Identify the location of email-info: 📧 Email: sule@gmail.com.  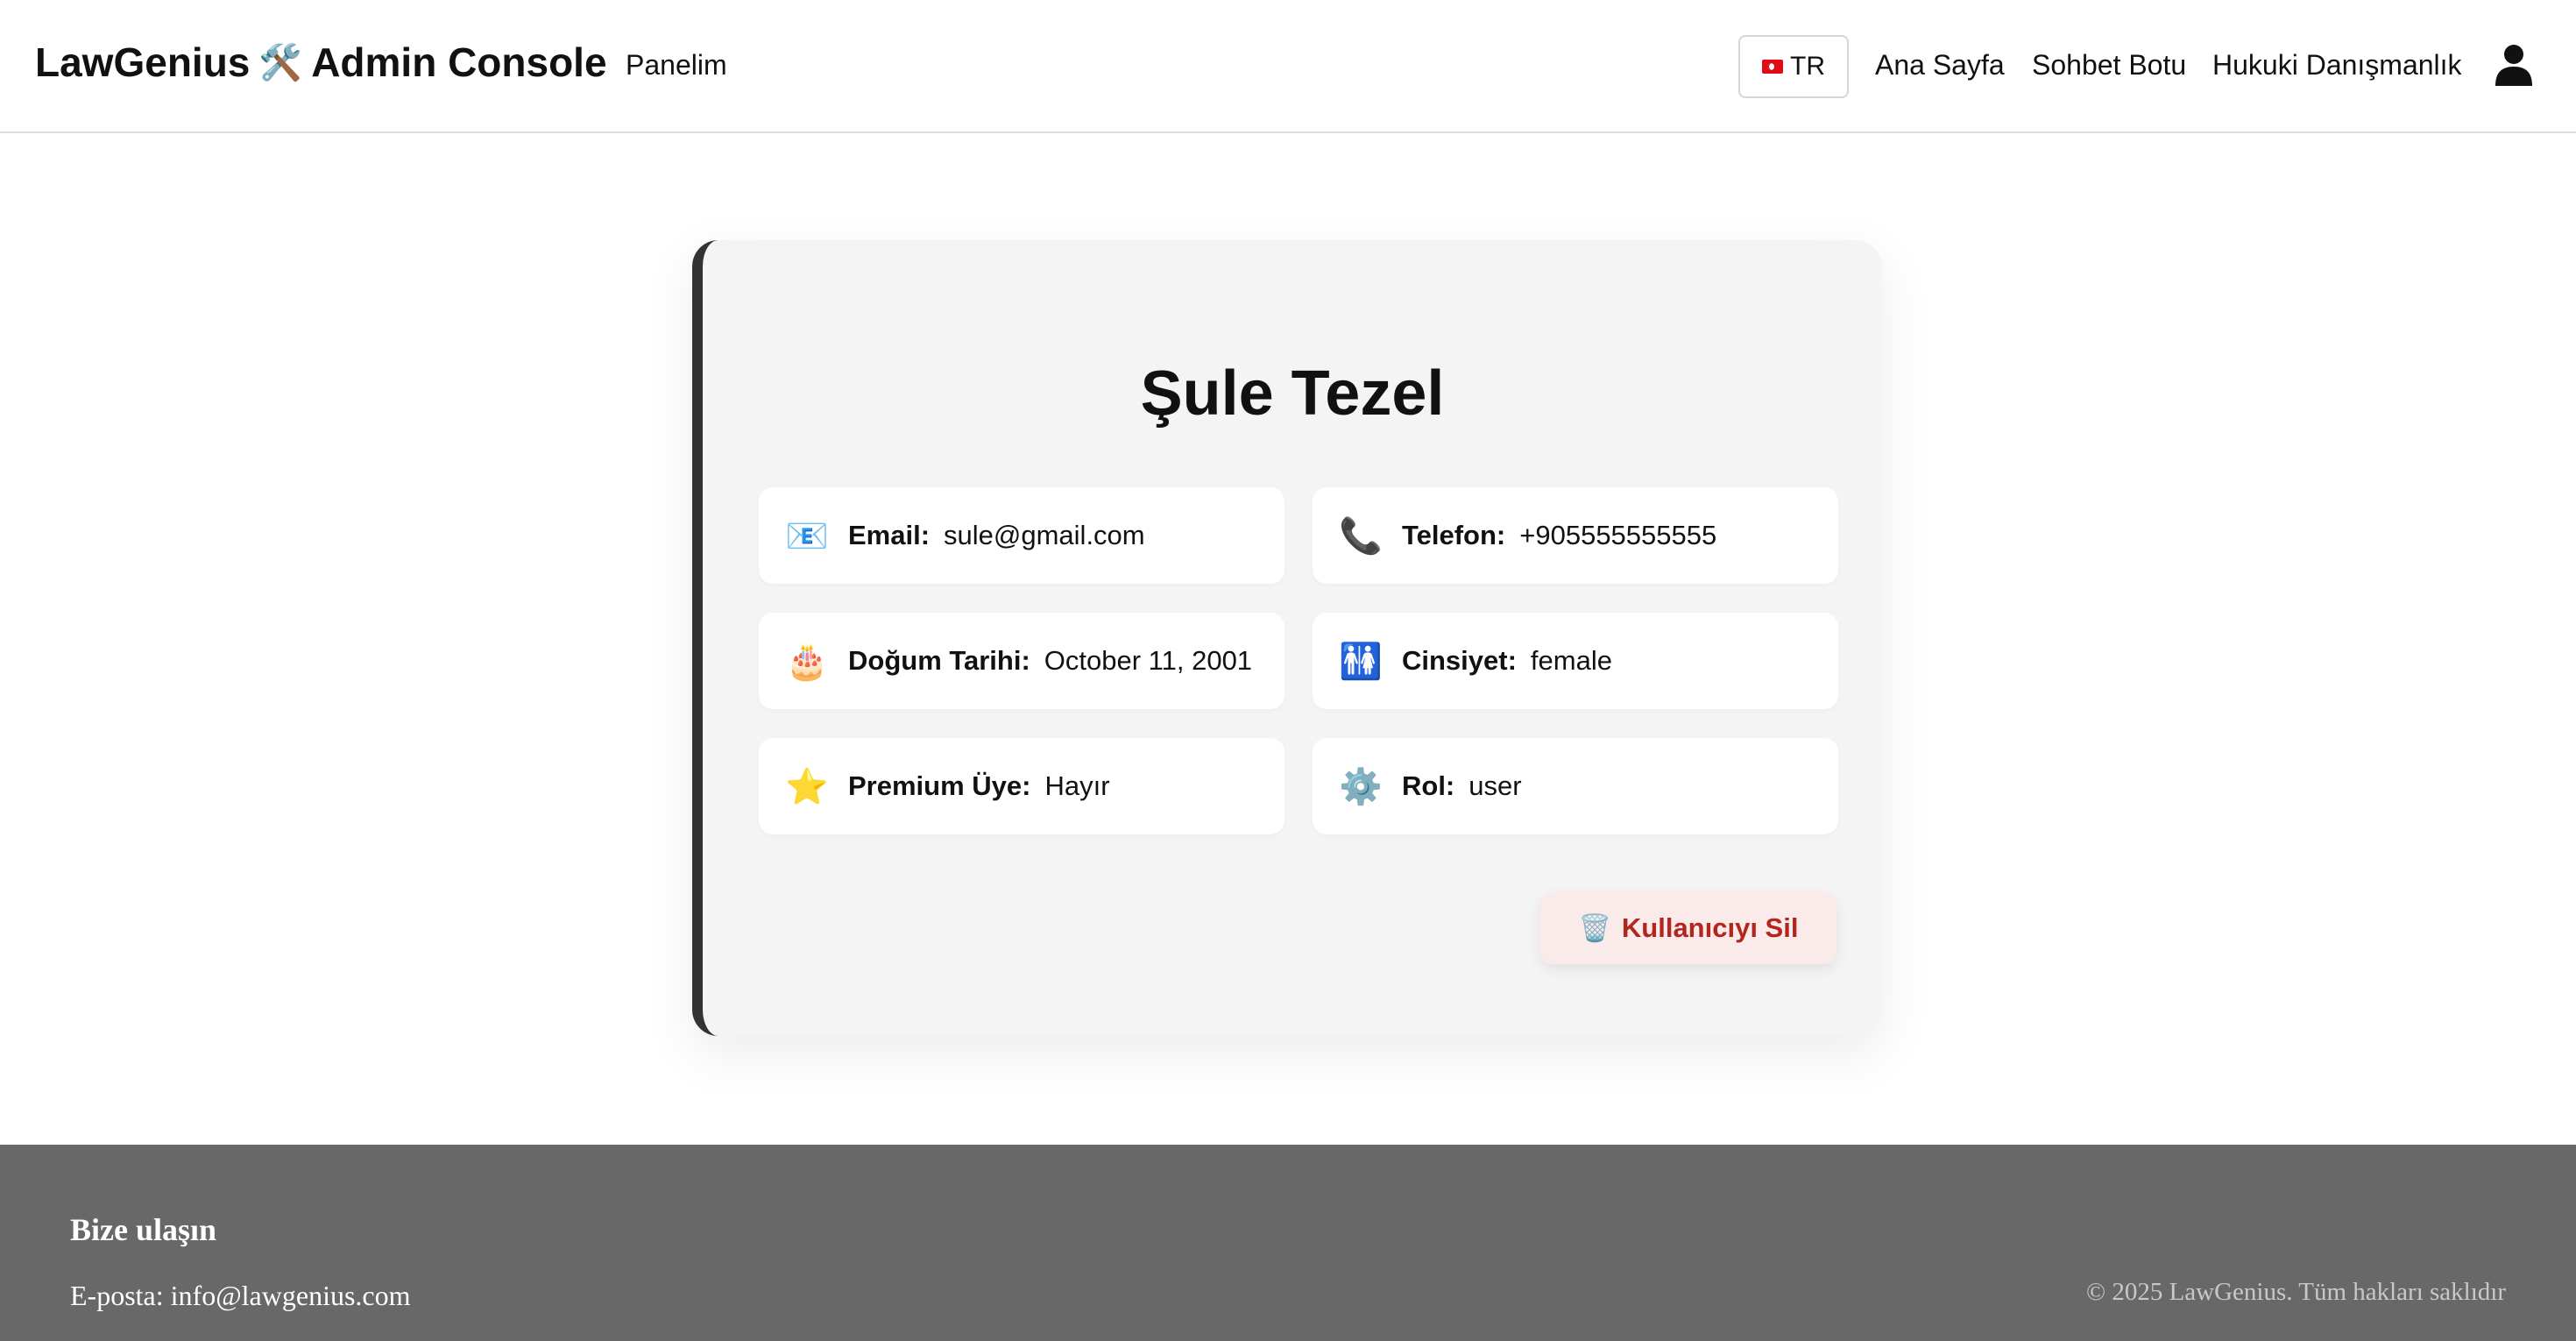
(1021, 535).